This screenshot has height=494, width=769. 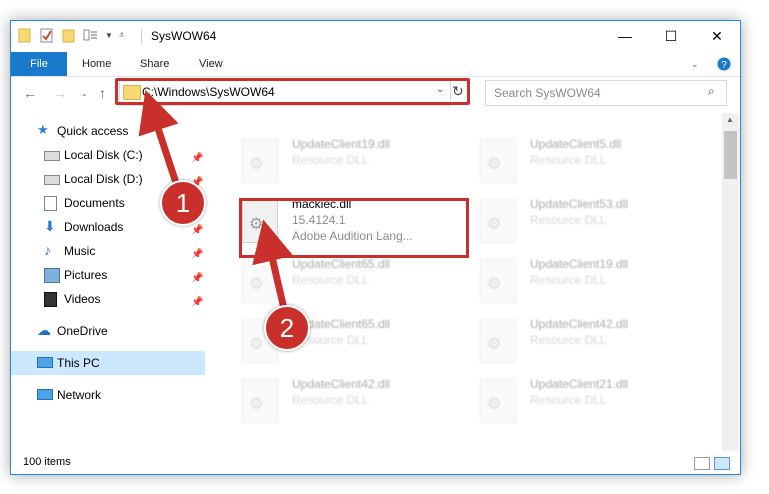 I want to click on annotation-arrows, so click(x=216, y=202).